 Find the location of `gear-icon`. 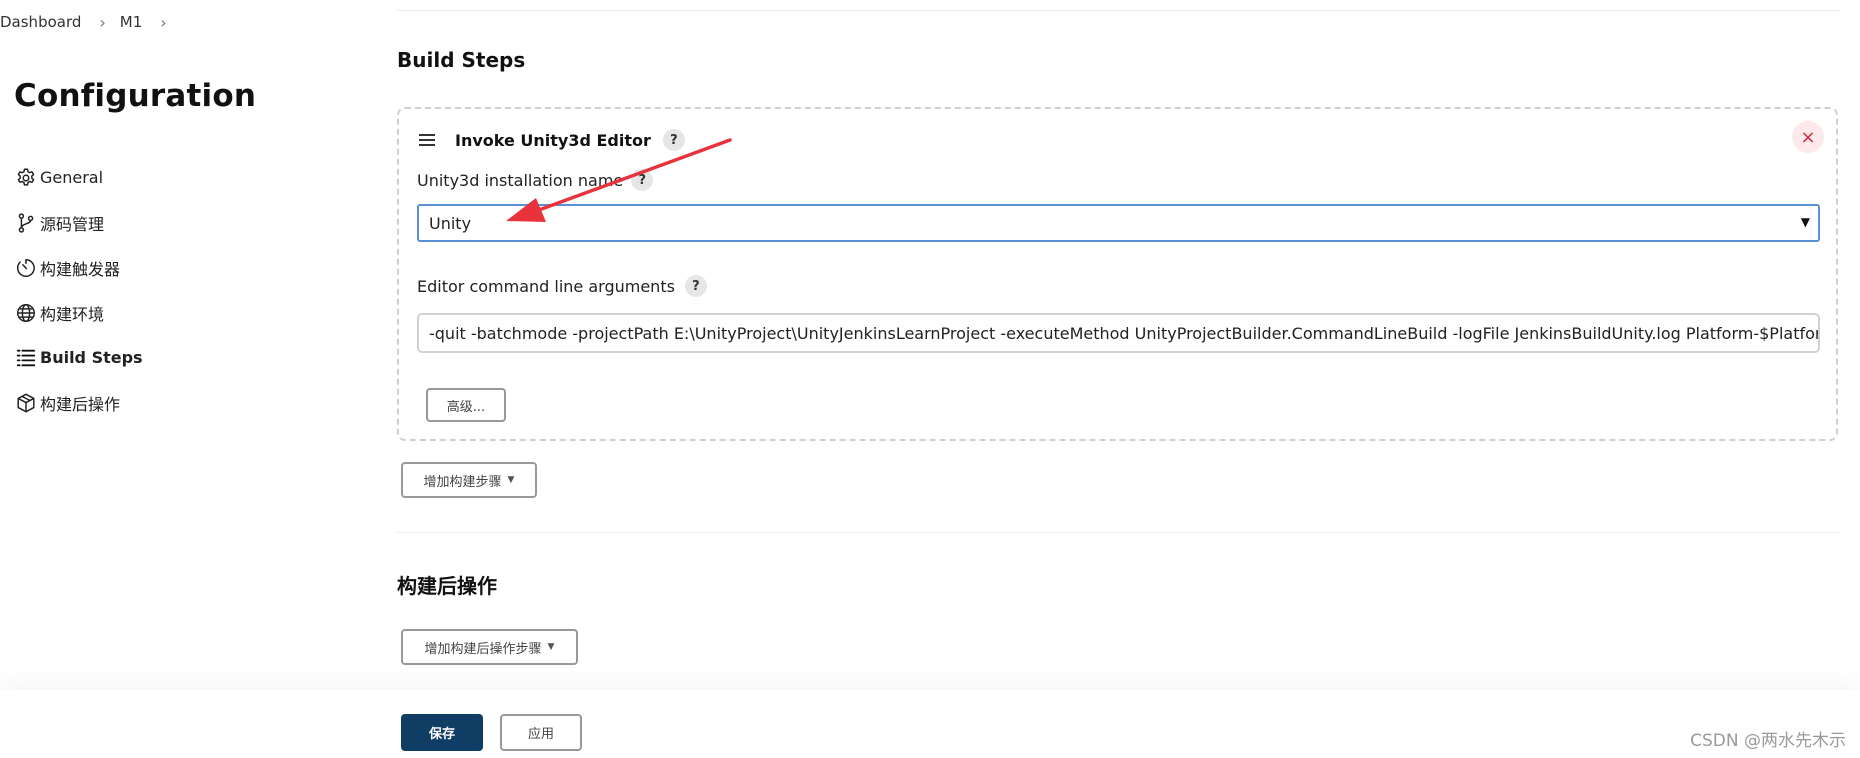

gear-icon is located at coordinates (26, 178).